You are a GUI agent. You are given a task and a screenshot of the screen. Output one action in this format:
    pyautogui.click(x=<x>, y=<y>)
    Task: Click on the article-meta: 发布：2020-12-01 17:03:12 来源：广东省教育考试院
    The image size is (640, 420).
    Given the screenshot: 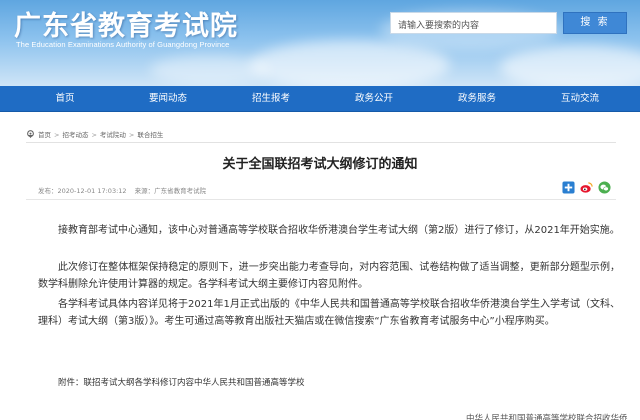 What is the action you would take?
    pyautogui.click(x=122, y=190)
    